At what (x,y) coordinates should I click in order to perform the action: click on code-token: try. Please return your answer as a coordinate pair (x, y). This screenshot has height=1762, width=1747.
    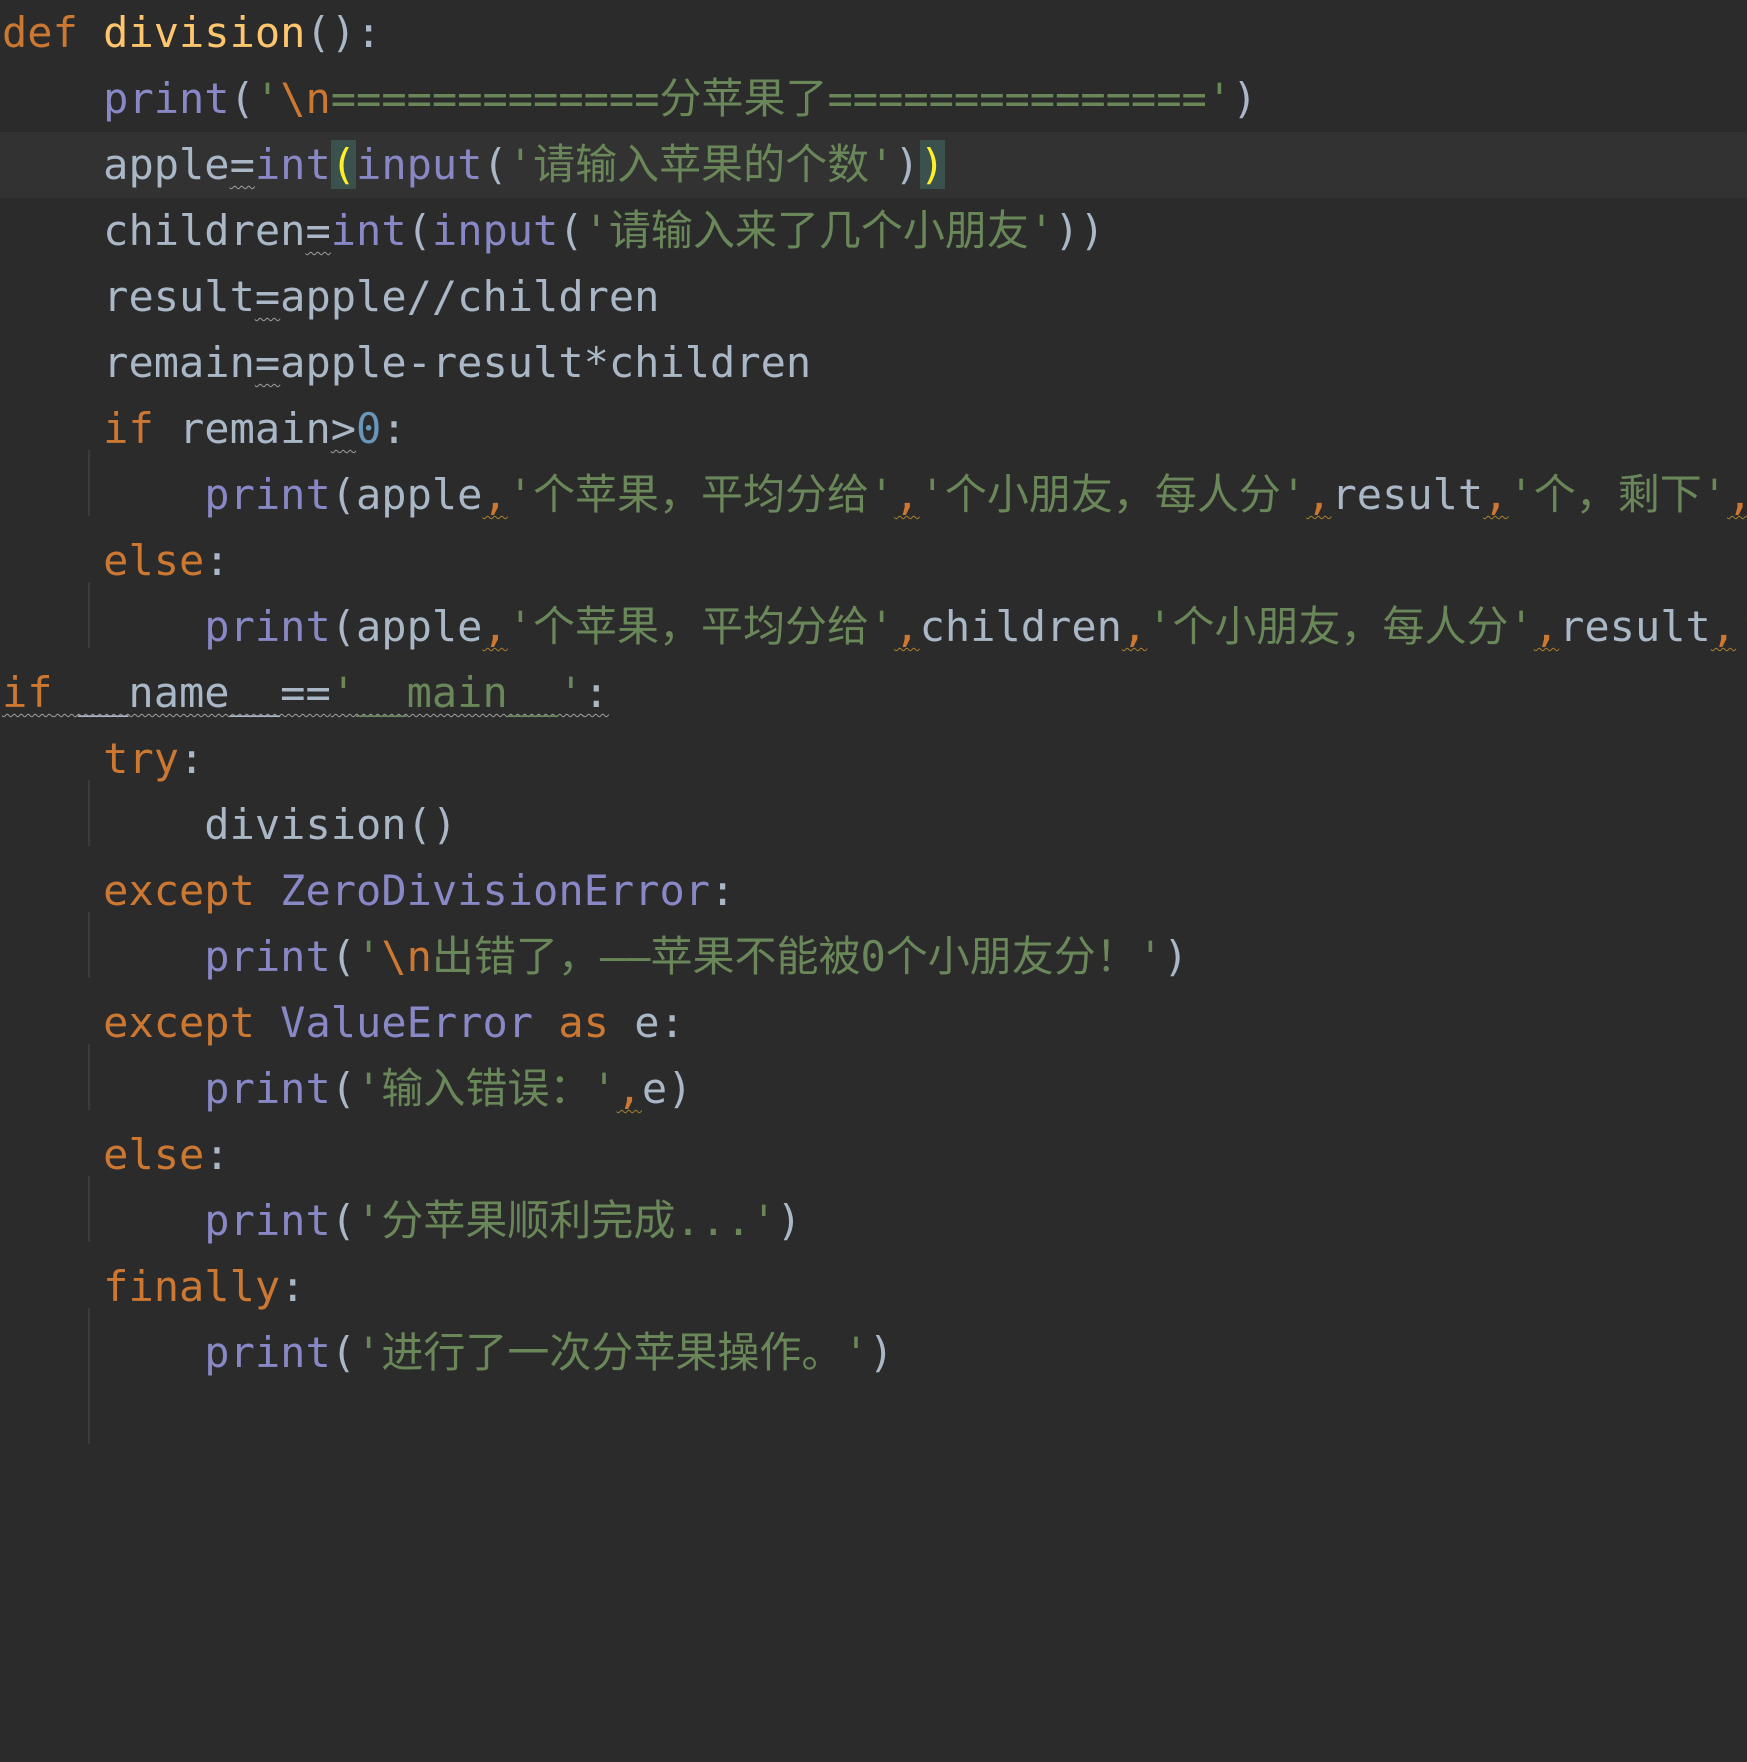
    Looking at the image, I should click on (141, 758).